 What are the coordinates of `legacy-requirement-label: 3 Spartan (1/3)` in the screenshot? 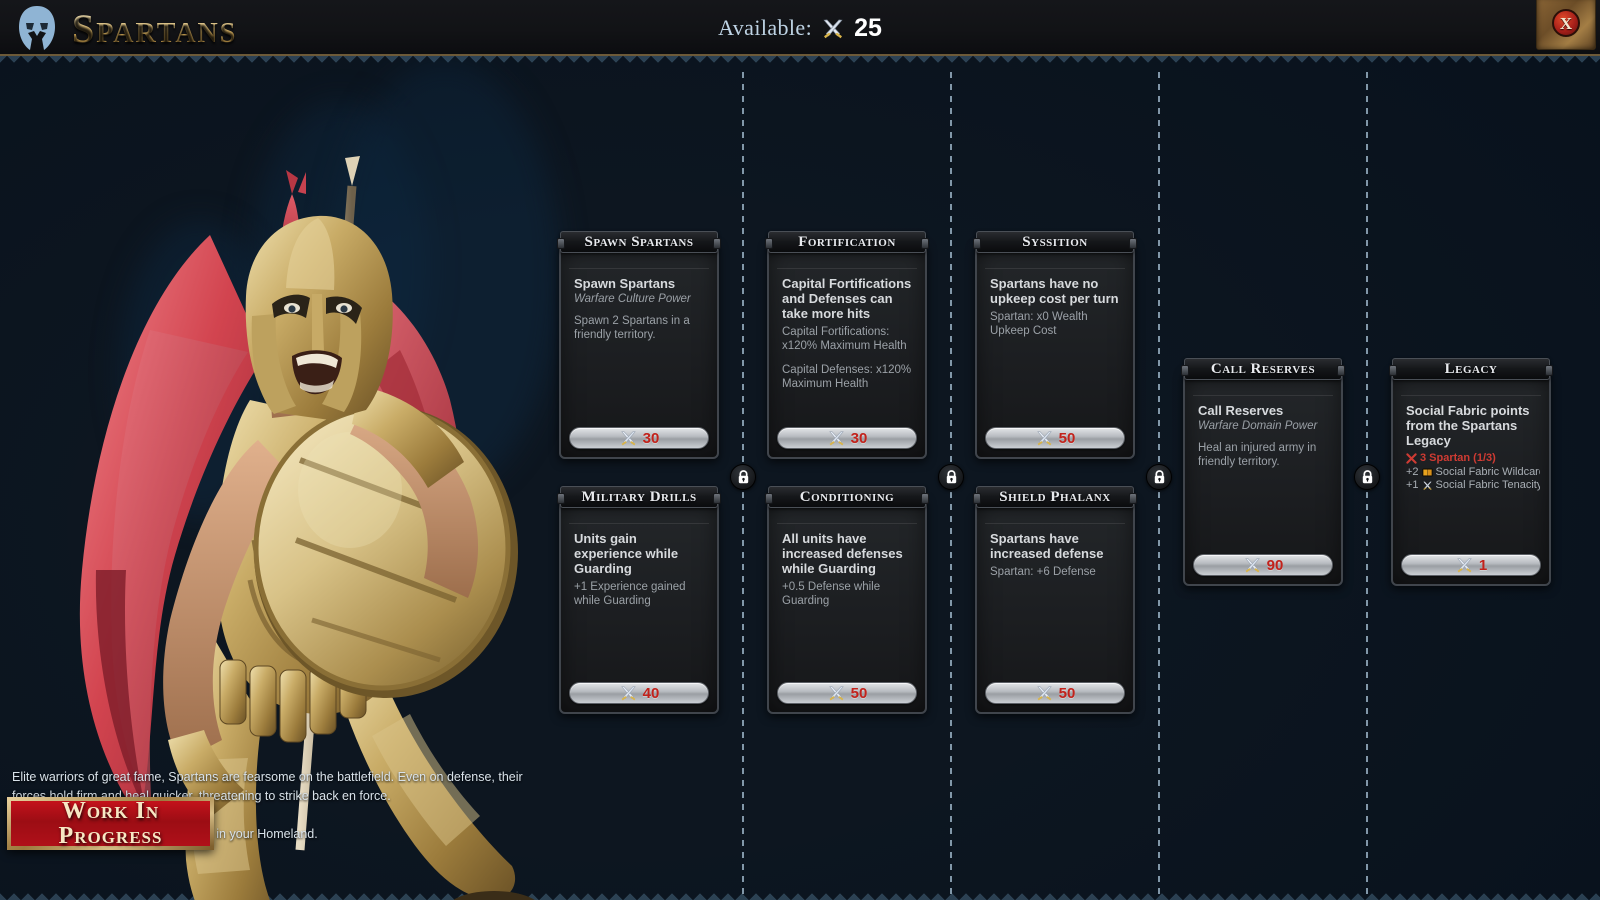 It's located at (1458, 458).